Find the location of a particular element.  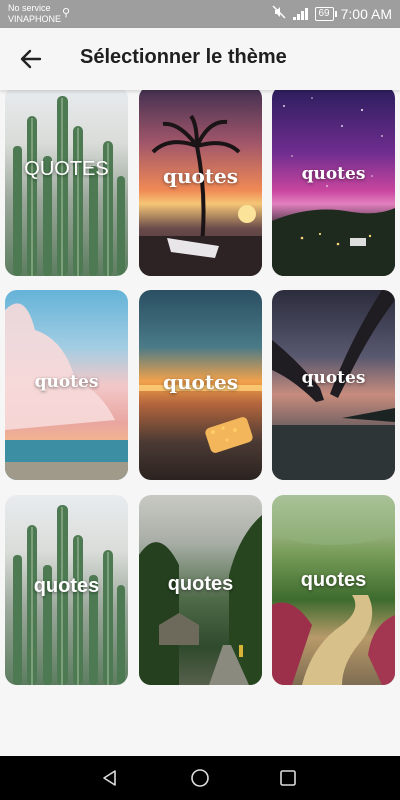

back-button is located at coordinates (31, 59).